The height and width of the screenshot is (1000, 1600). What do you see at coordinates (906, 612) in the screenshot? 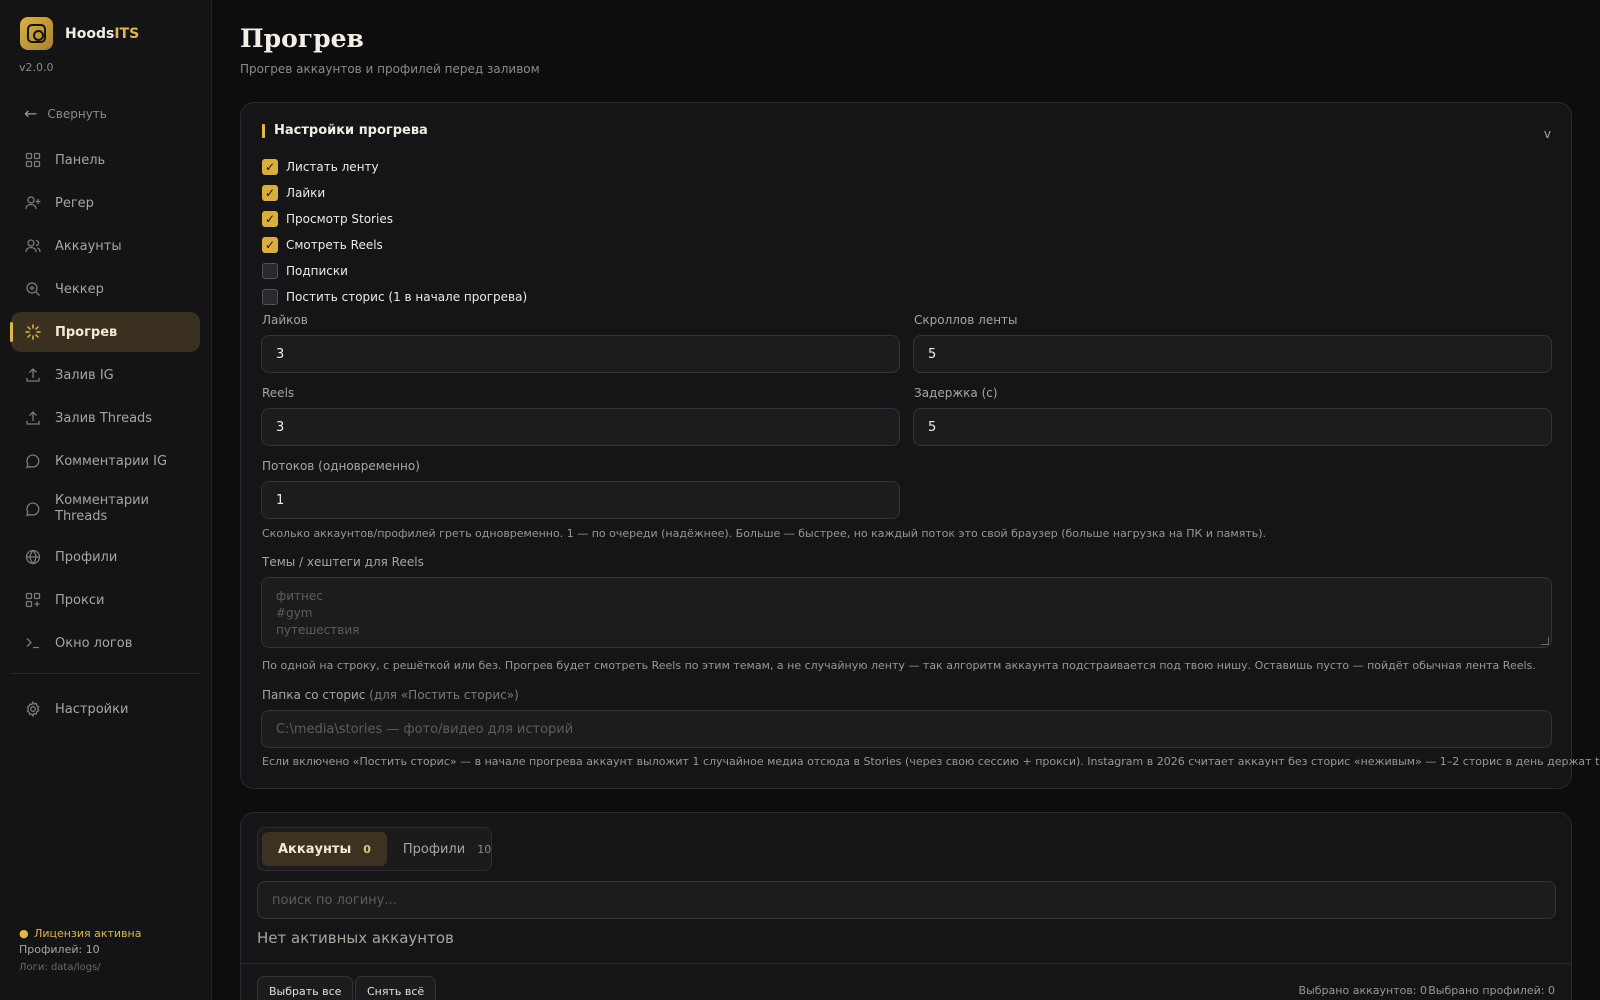
I see `topics-textarea: фитнес #gym путешествия` at bounding box center [906, 612].